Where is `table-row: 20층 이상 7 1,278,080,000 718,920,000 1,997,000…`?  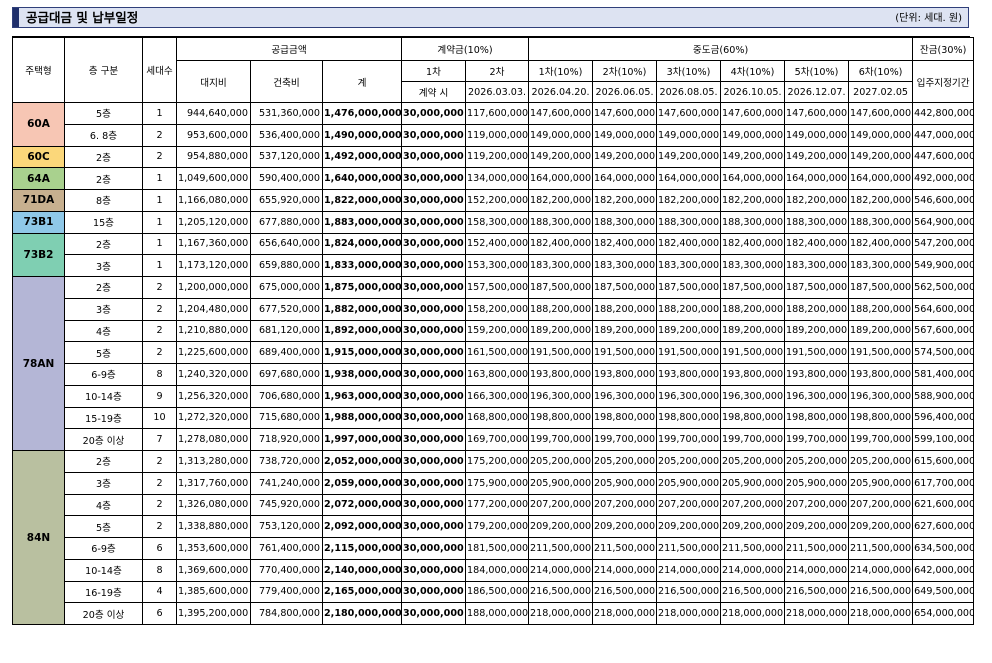 table-row: 20층 이상 7 1,278,080,000 718,920,000 1,997,000… is located at coordinates (494, 439).